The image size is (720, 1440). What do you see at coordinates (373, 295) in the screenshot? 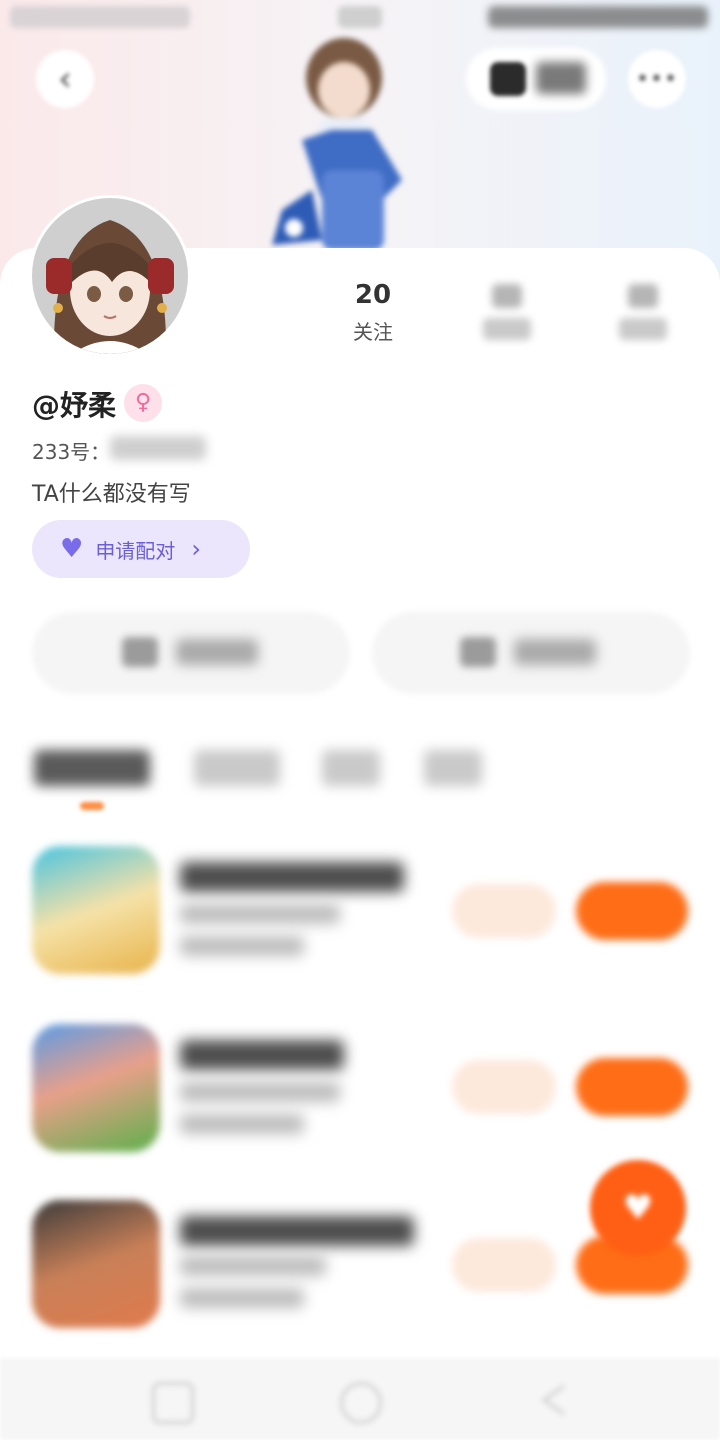
I see `stat-value: 20` at bounding box center [373, 295].